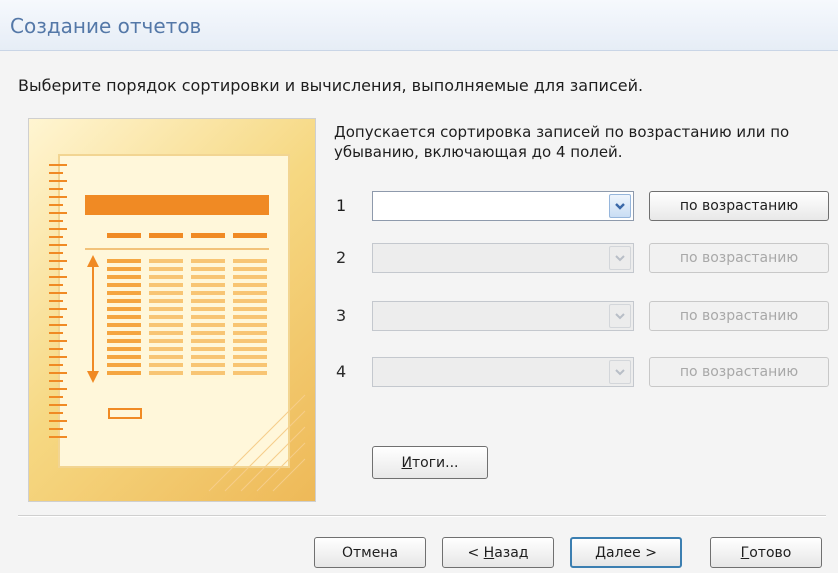 The image size is (838, 573). I want to click on next-label-rest: алее >, so click(631, 552).